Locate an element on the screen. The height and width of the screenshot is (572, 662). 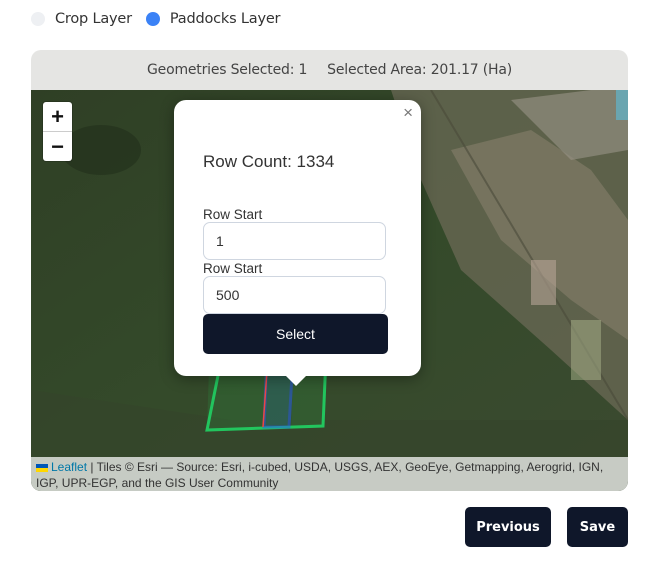
close-icon: × is located at coordinates (408, 113).